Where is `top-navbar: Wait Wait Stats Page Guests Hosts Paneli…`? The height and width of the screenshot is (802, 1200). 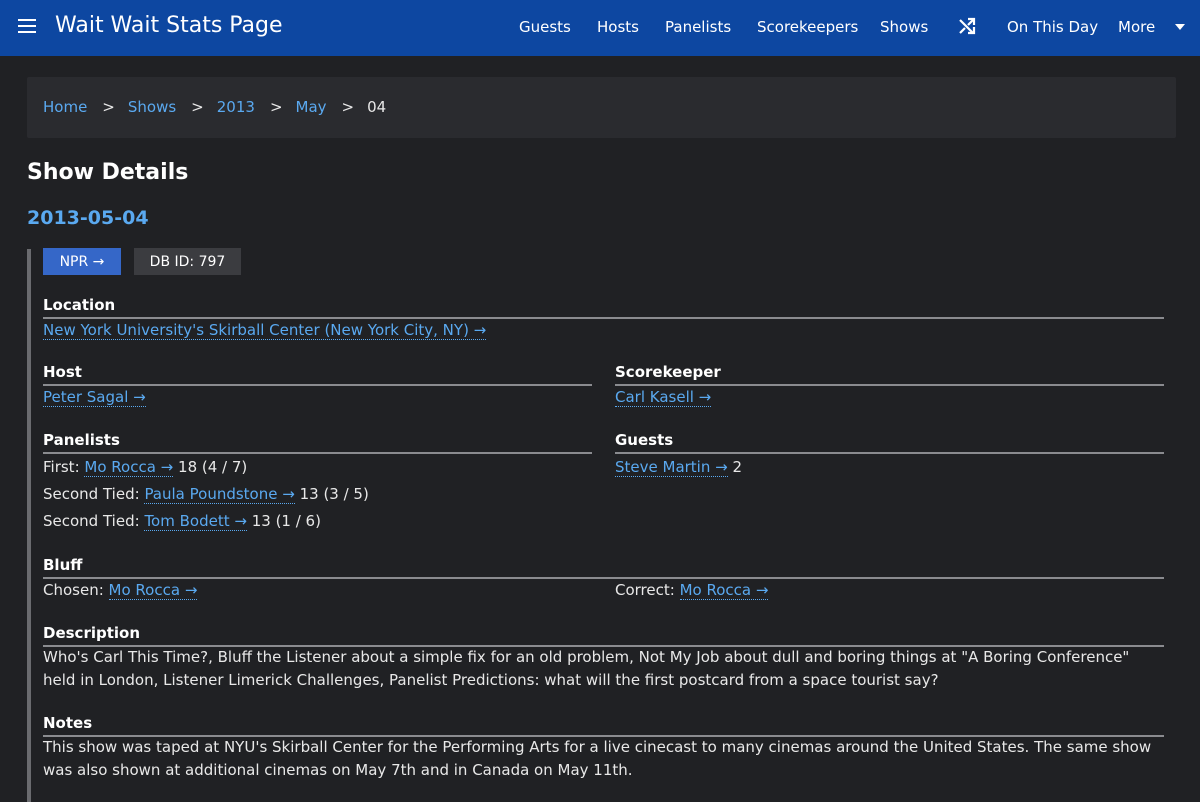 top-navbar: Wait Wait Stats Page Guests Hosts Paneli… is located at coordinates (600, 28).